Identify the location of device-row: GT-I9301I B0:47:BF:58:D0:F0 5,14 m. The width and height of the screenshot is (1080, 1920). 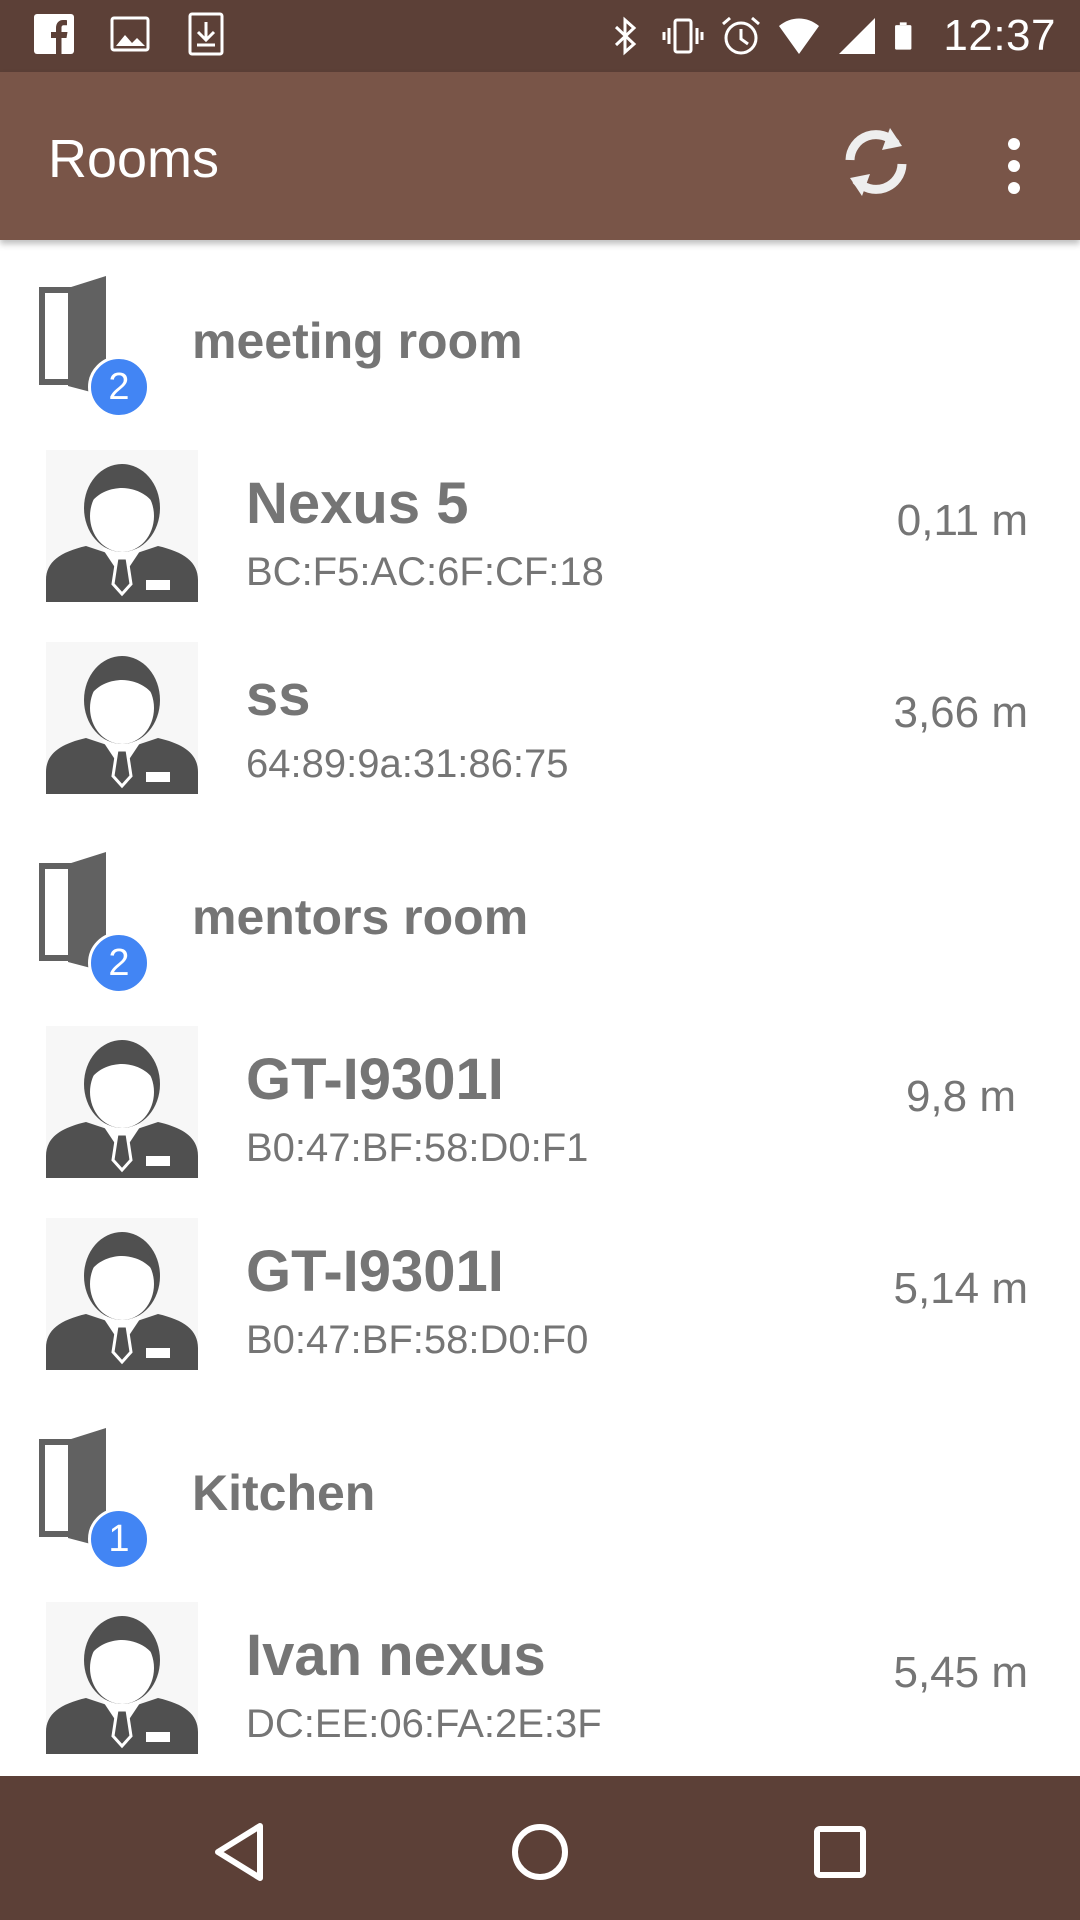
(540, 1296).